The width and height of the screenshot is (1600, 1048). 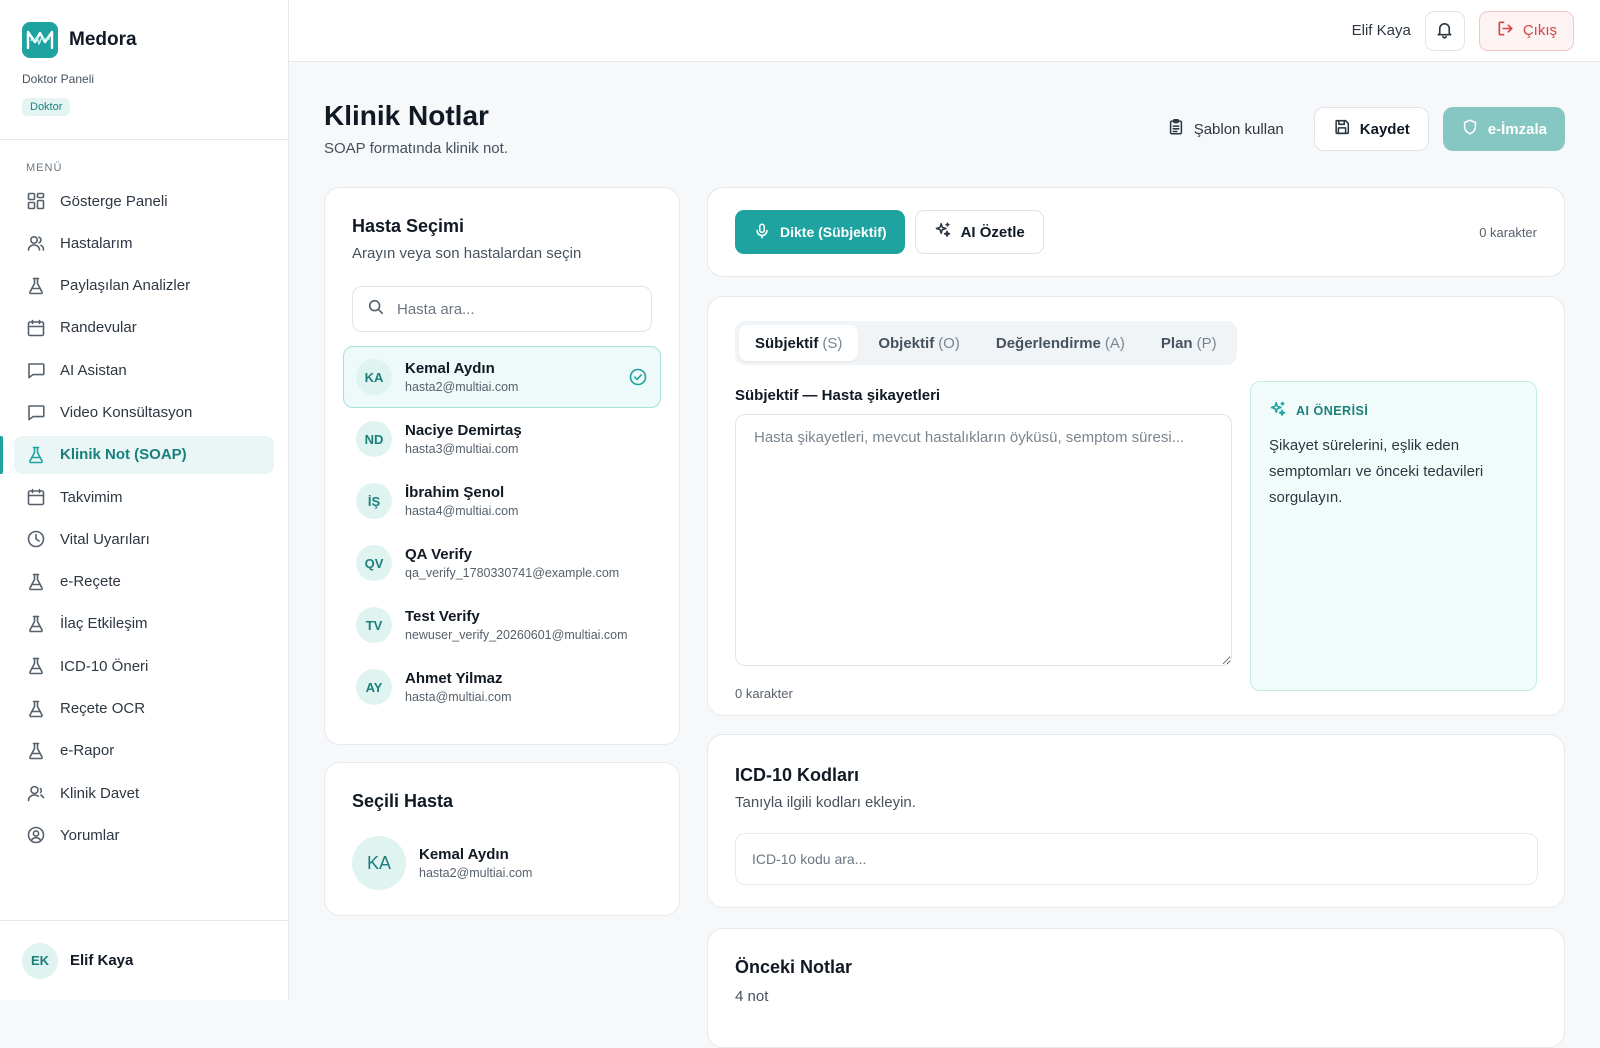 I want to click on tab-assessment: Değerlendirme (A), so click(x=1060, y=343).